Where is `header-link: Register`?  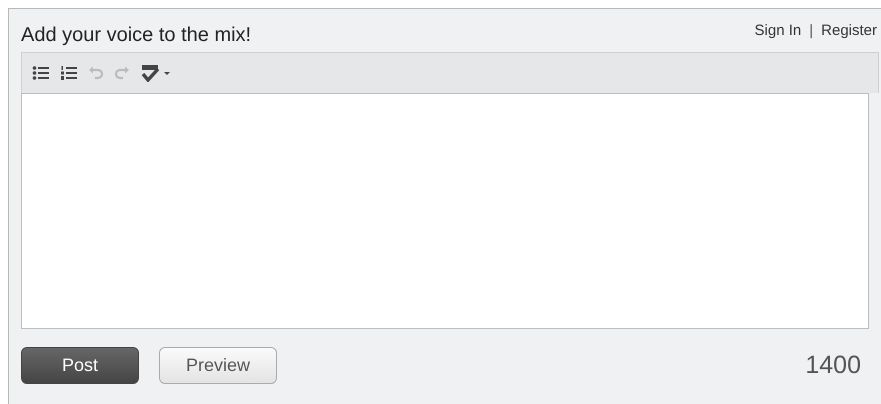
header-link: Register is located at coordinates (849, 30).